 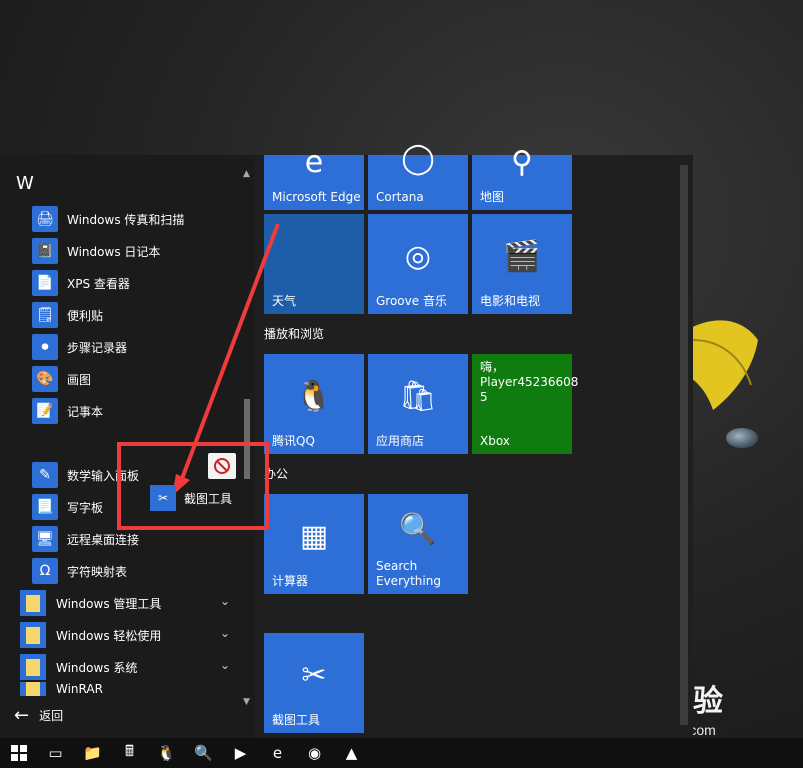 What do you see at coordinates (92, 753) in the screenshot?
I see `file-explorer-icon: 📁` at bounding box center [92, 753].